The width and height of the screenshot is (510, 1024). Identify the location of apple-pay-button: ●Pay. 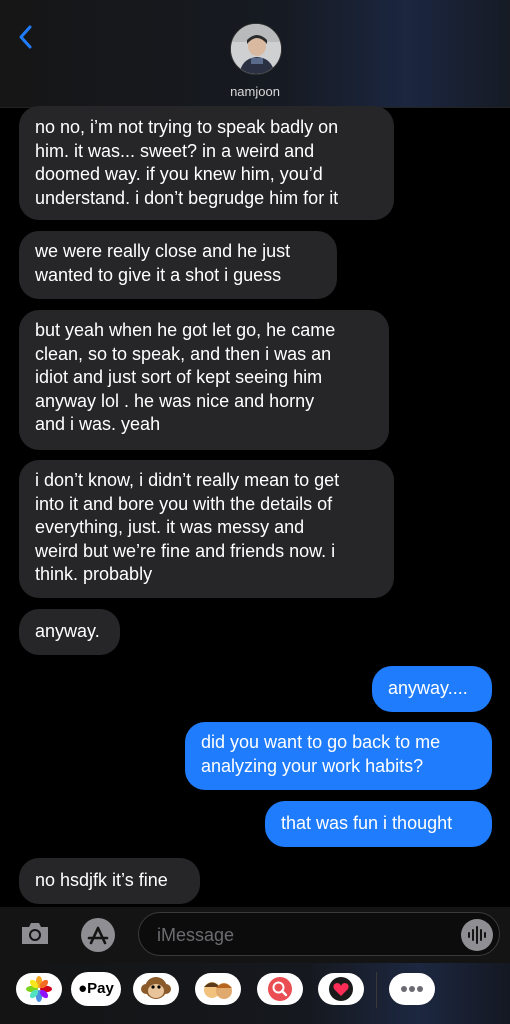
(96, 989).